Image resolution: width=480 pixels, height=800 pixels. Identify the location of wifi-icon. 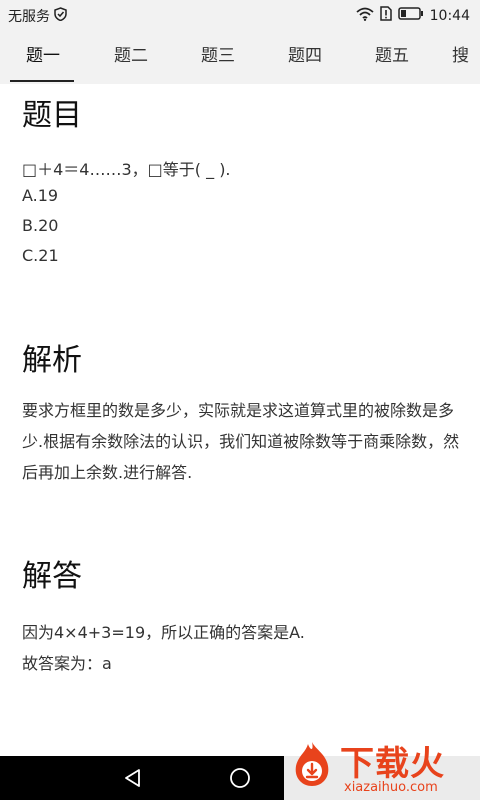
(365, 16).